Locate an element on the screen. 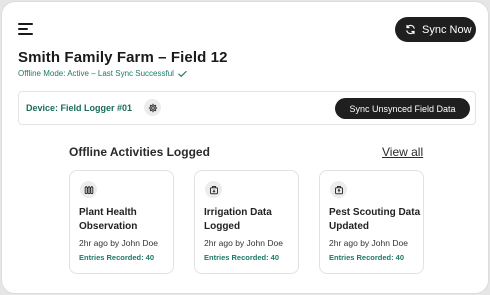  gear-icon is located at coordinates (152, 107).